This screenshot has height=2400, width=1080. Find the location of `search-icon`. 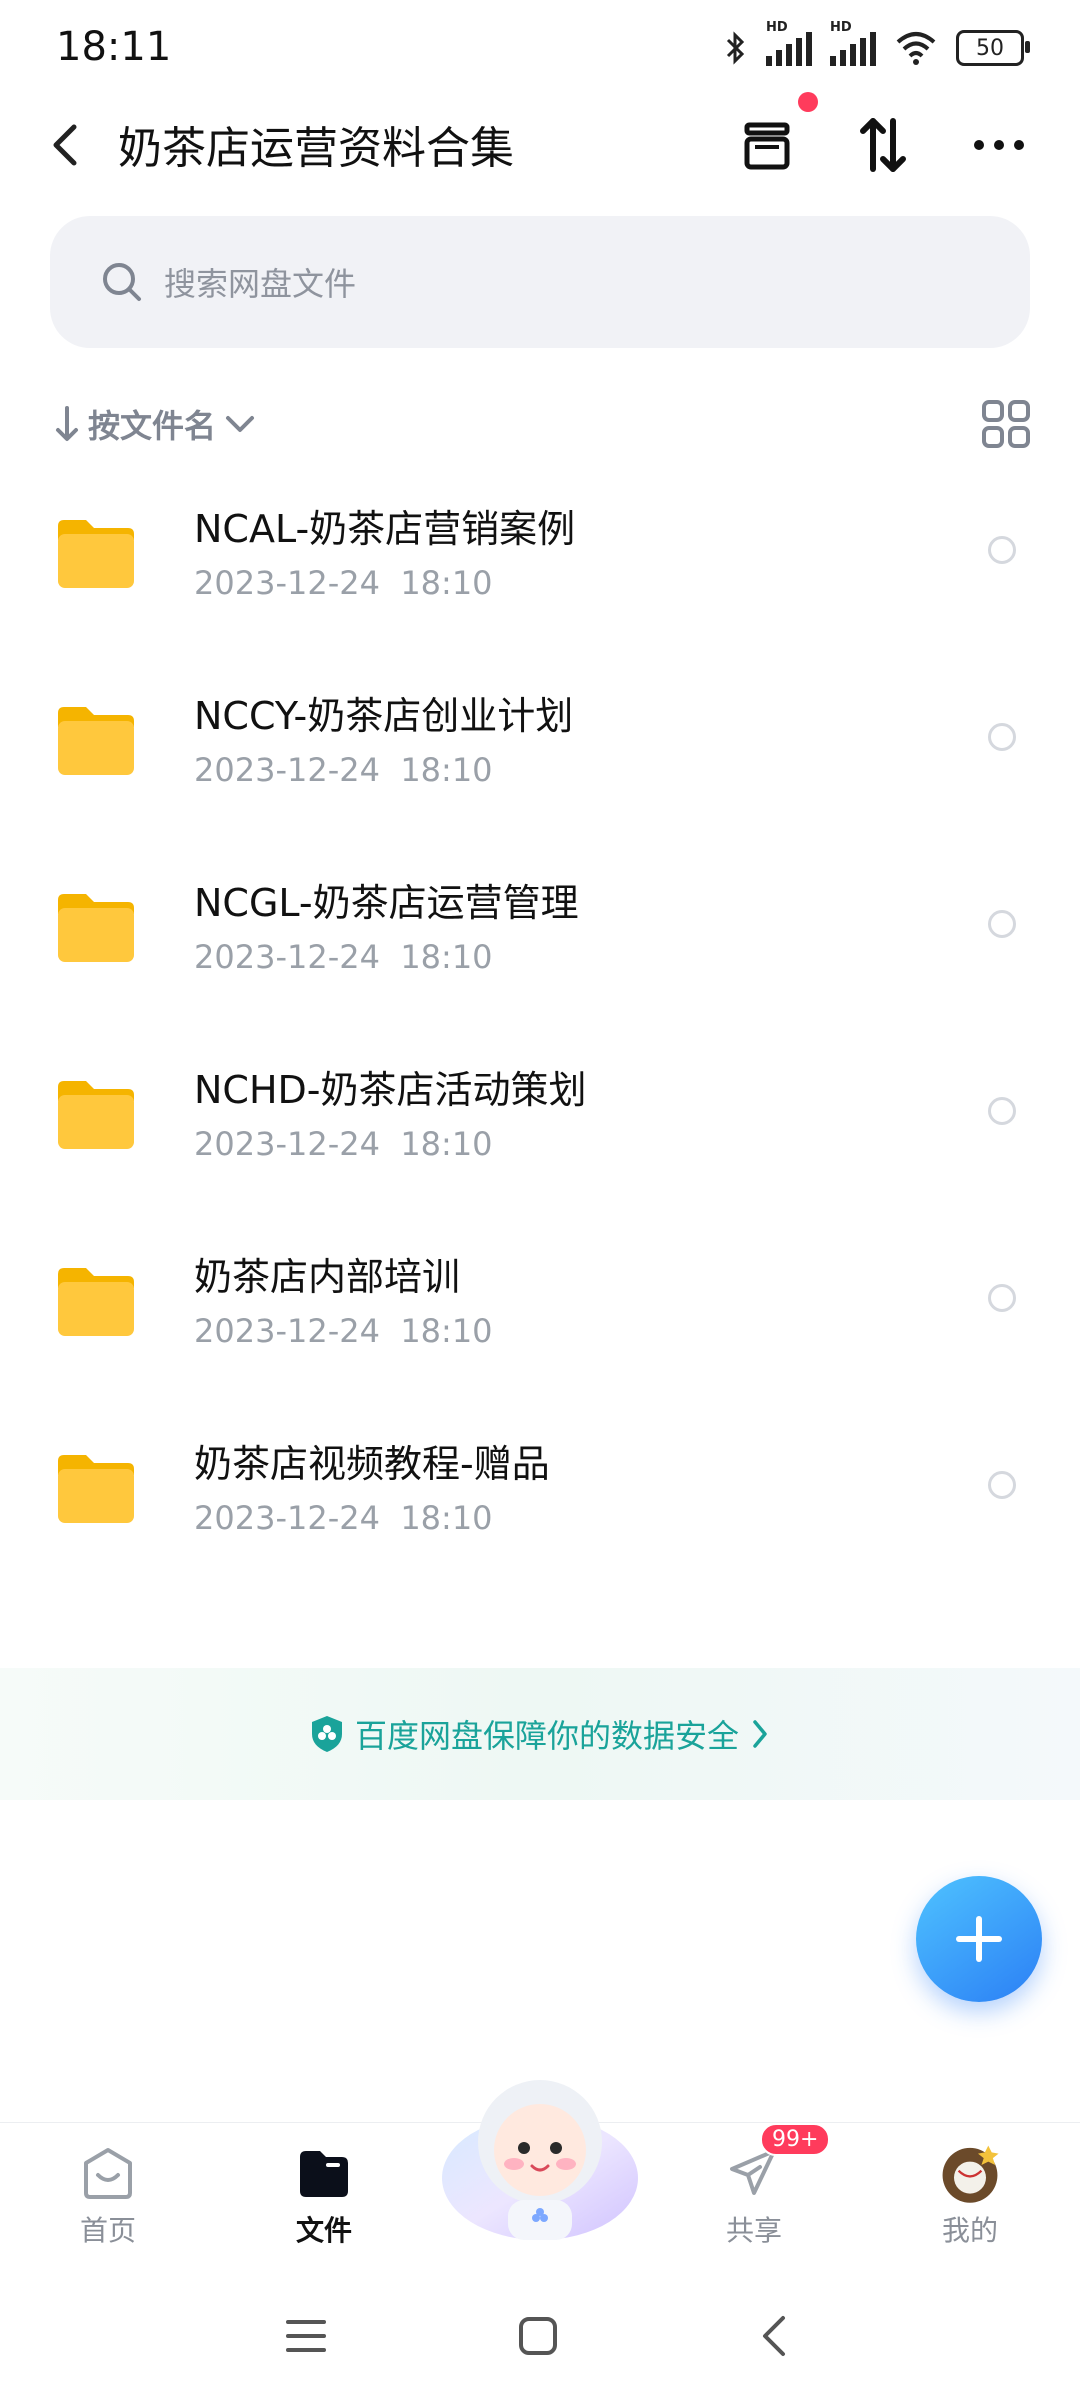

search-icon is located at coordinates (122, 282).